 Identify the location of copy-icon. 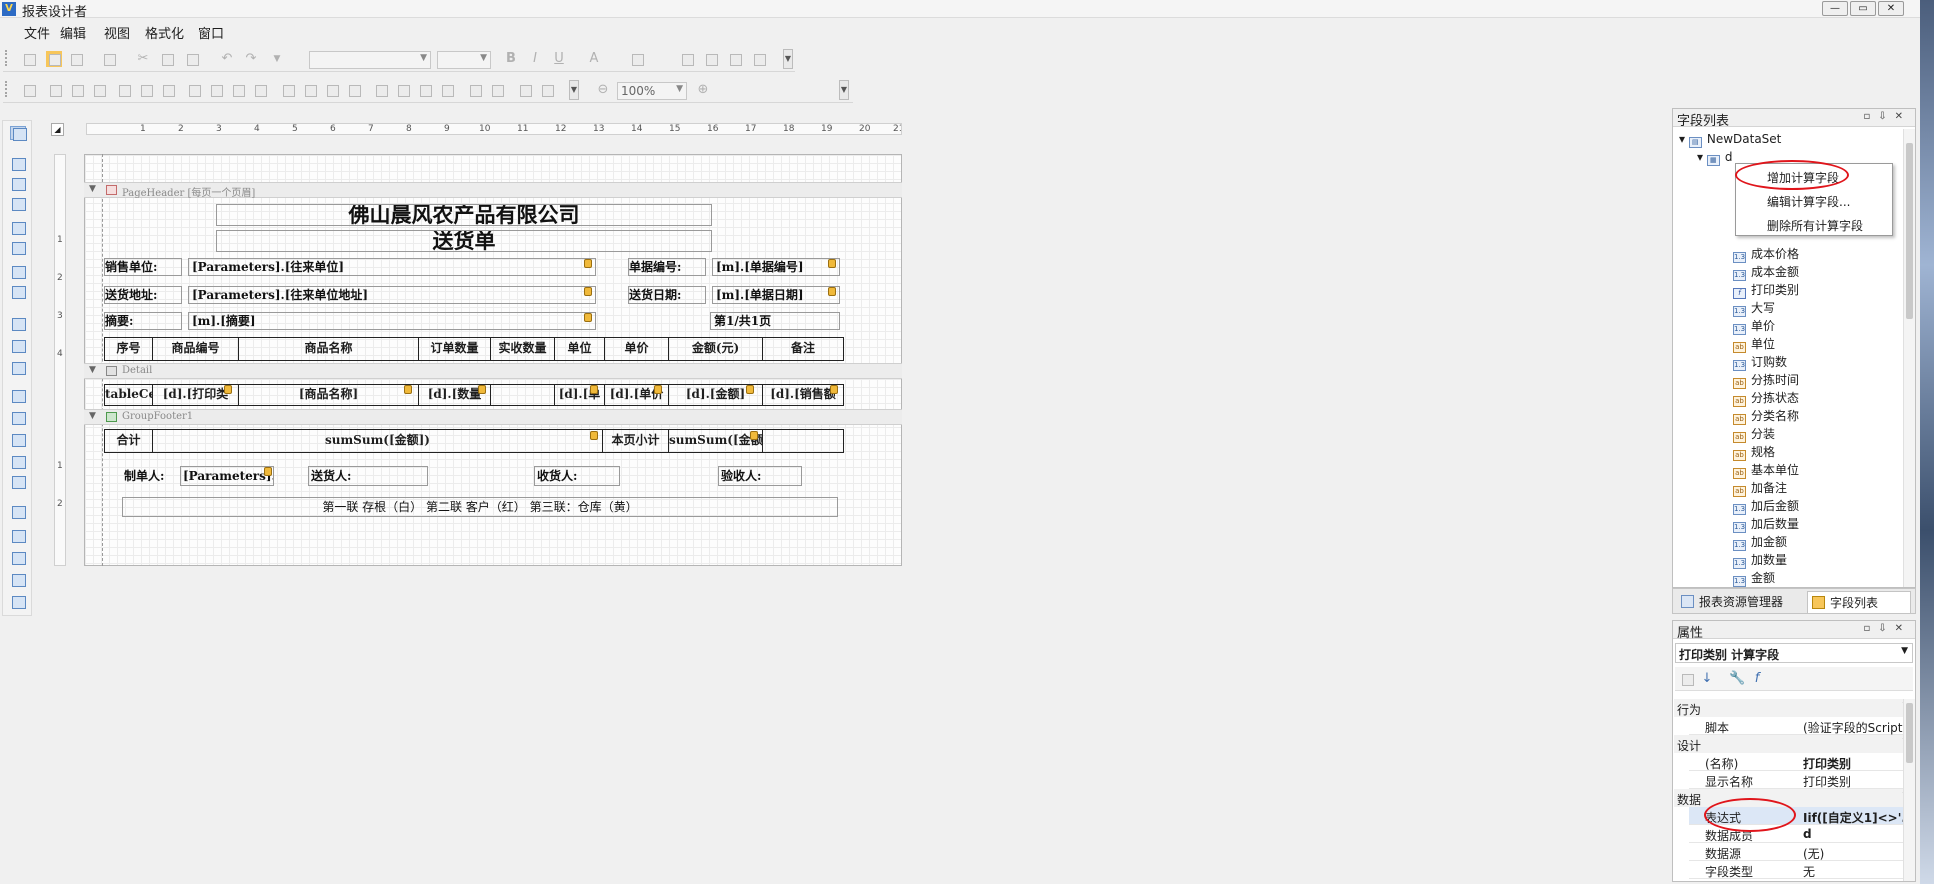
(167, 59).